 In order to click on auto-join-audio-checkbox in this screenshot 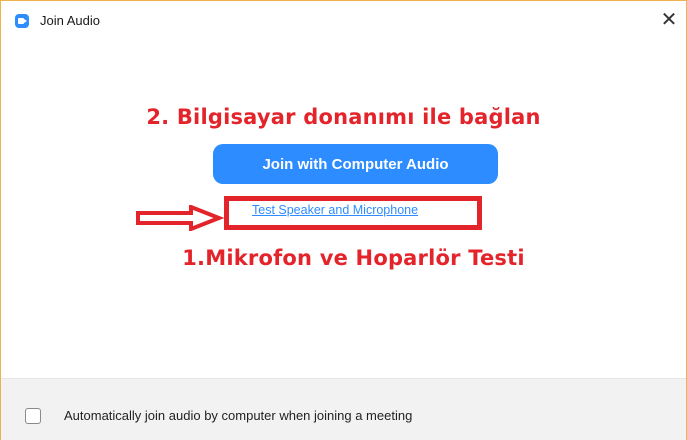, I will do `click(33, 416)`.